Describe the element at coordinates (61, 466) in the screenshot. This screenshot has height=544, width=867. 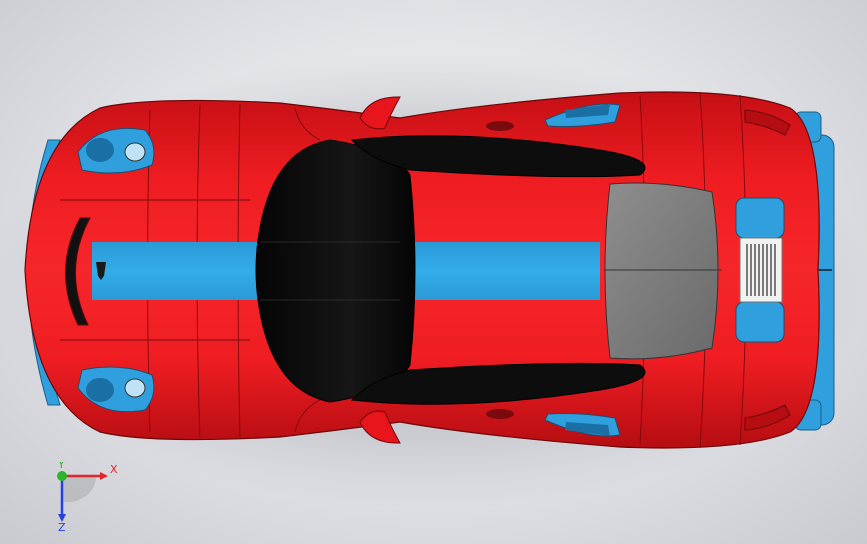
I see `y-axis-label: Y` at that location.